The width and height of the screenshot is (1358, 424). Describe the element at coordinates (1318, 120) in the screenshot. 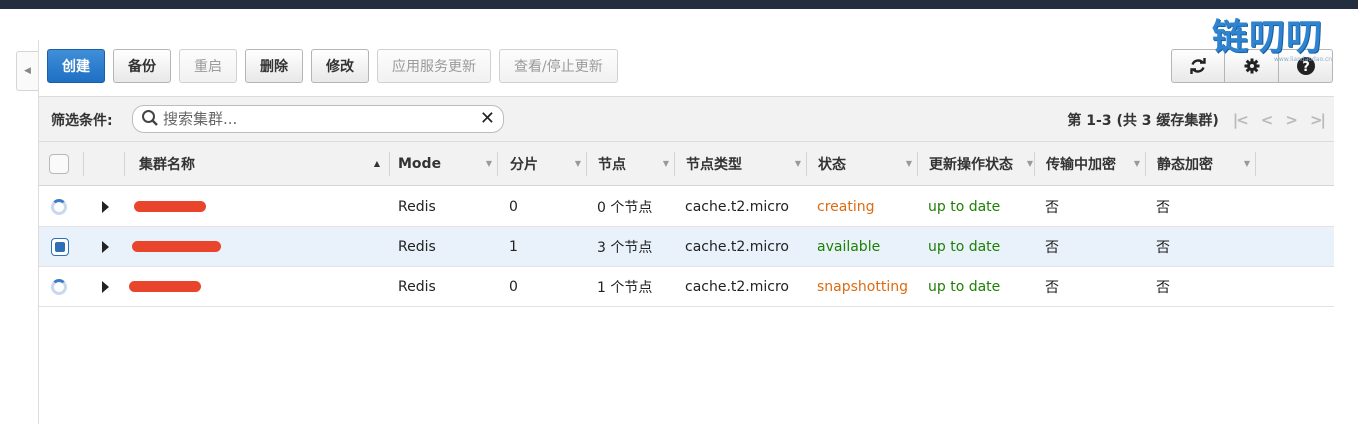

I see `last-page-icon: >|` at that location.